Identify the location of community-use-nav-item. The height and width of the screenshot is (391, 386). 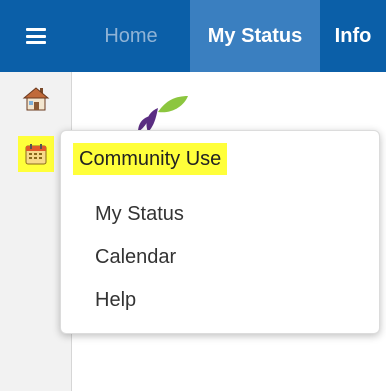
(36, 154).